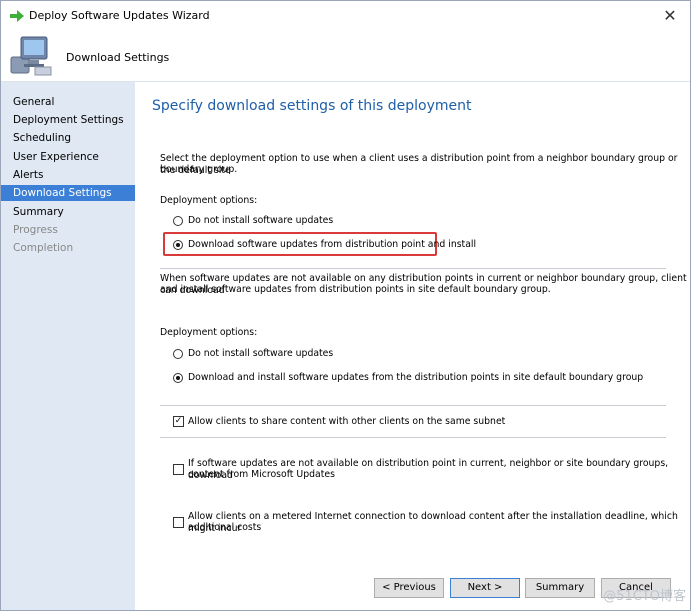  What do you see at coordinates (31, 56) in the screenshot?
I see `computer-icon` at bounding box center [31, 56].